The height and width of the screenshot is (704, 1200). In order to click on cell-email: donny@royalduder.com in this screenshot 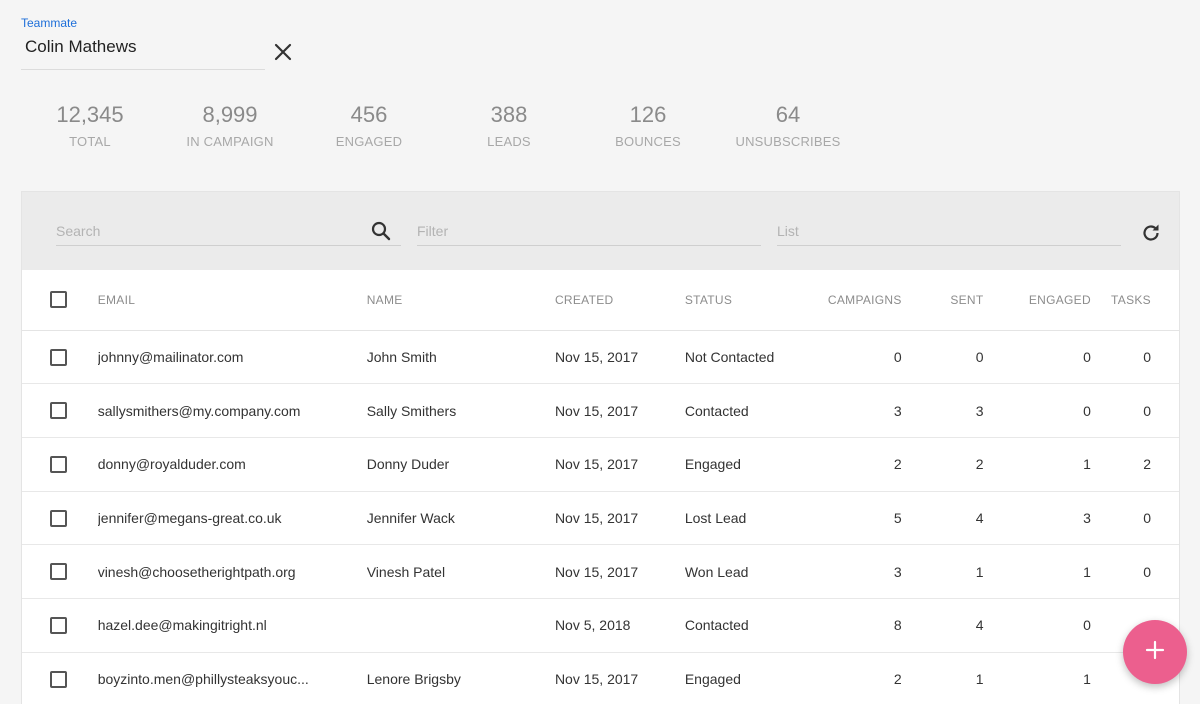, I will do `click(232, 464)`.